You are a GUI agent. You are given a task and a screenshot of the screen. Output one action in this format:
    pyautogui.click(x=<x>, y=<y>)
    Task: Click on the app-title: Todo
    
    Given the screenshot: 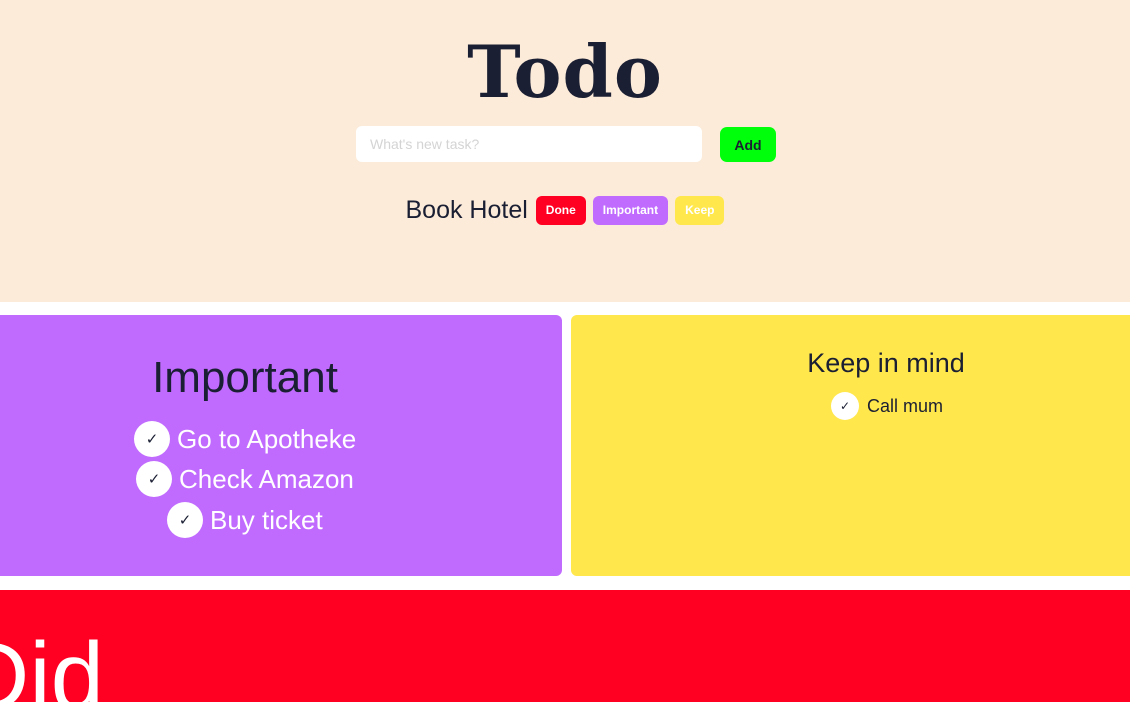 What is the action you would take?
    pyautogui.click(x=565, y=71)
    